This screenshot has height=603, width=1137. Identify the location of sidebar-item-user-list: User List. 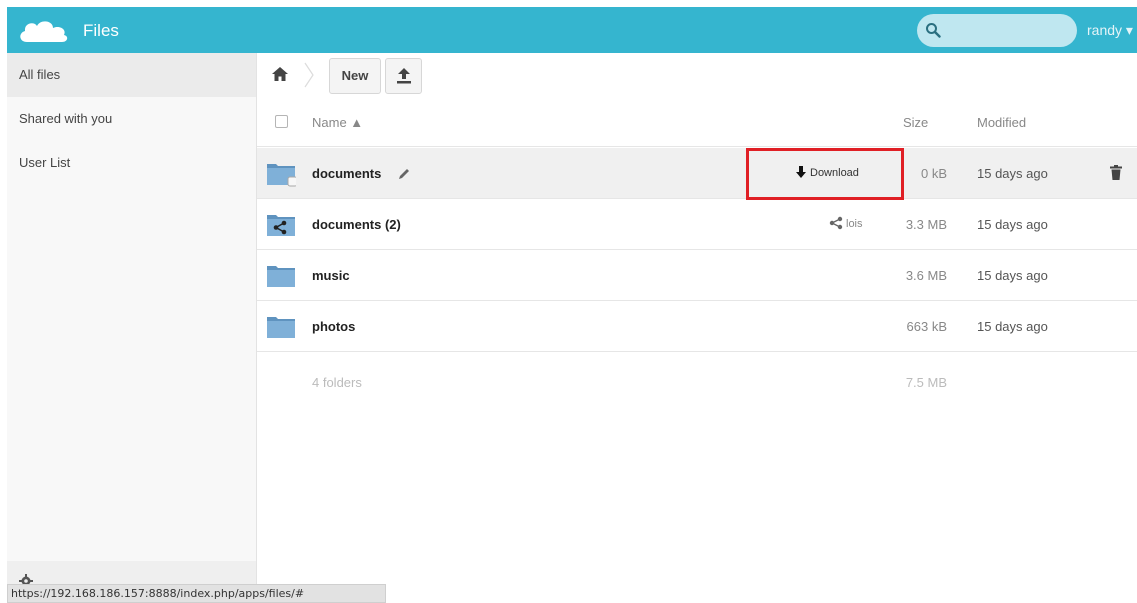
(131, 163).